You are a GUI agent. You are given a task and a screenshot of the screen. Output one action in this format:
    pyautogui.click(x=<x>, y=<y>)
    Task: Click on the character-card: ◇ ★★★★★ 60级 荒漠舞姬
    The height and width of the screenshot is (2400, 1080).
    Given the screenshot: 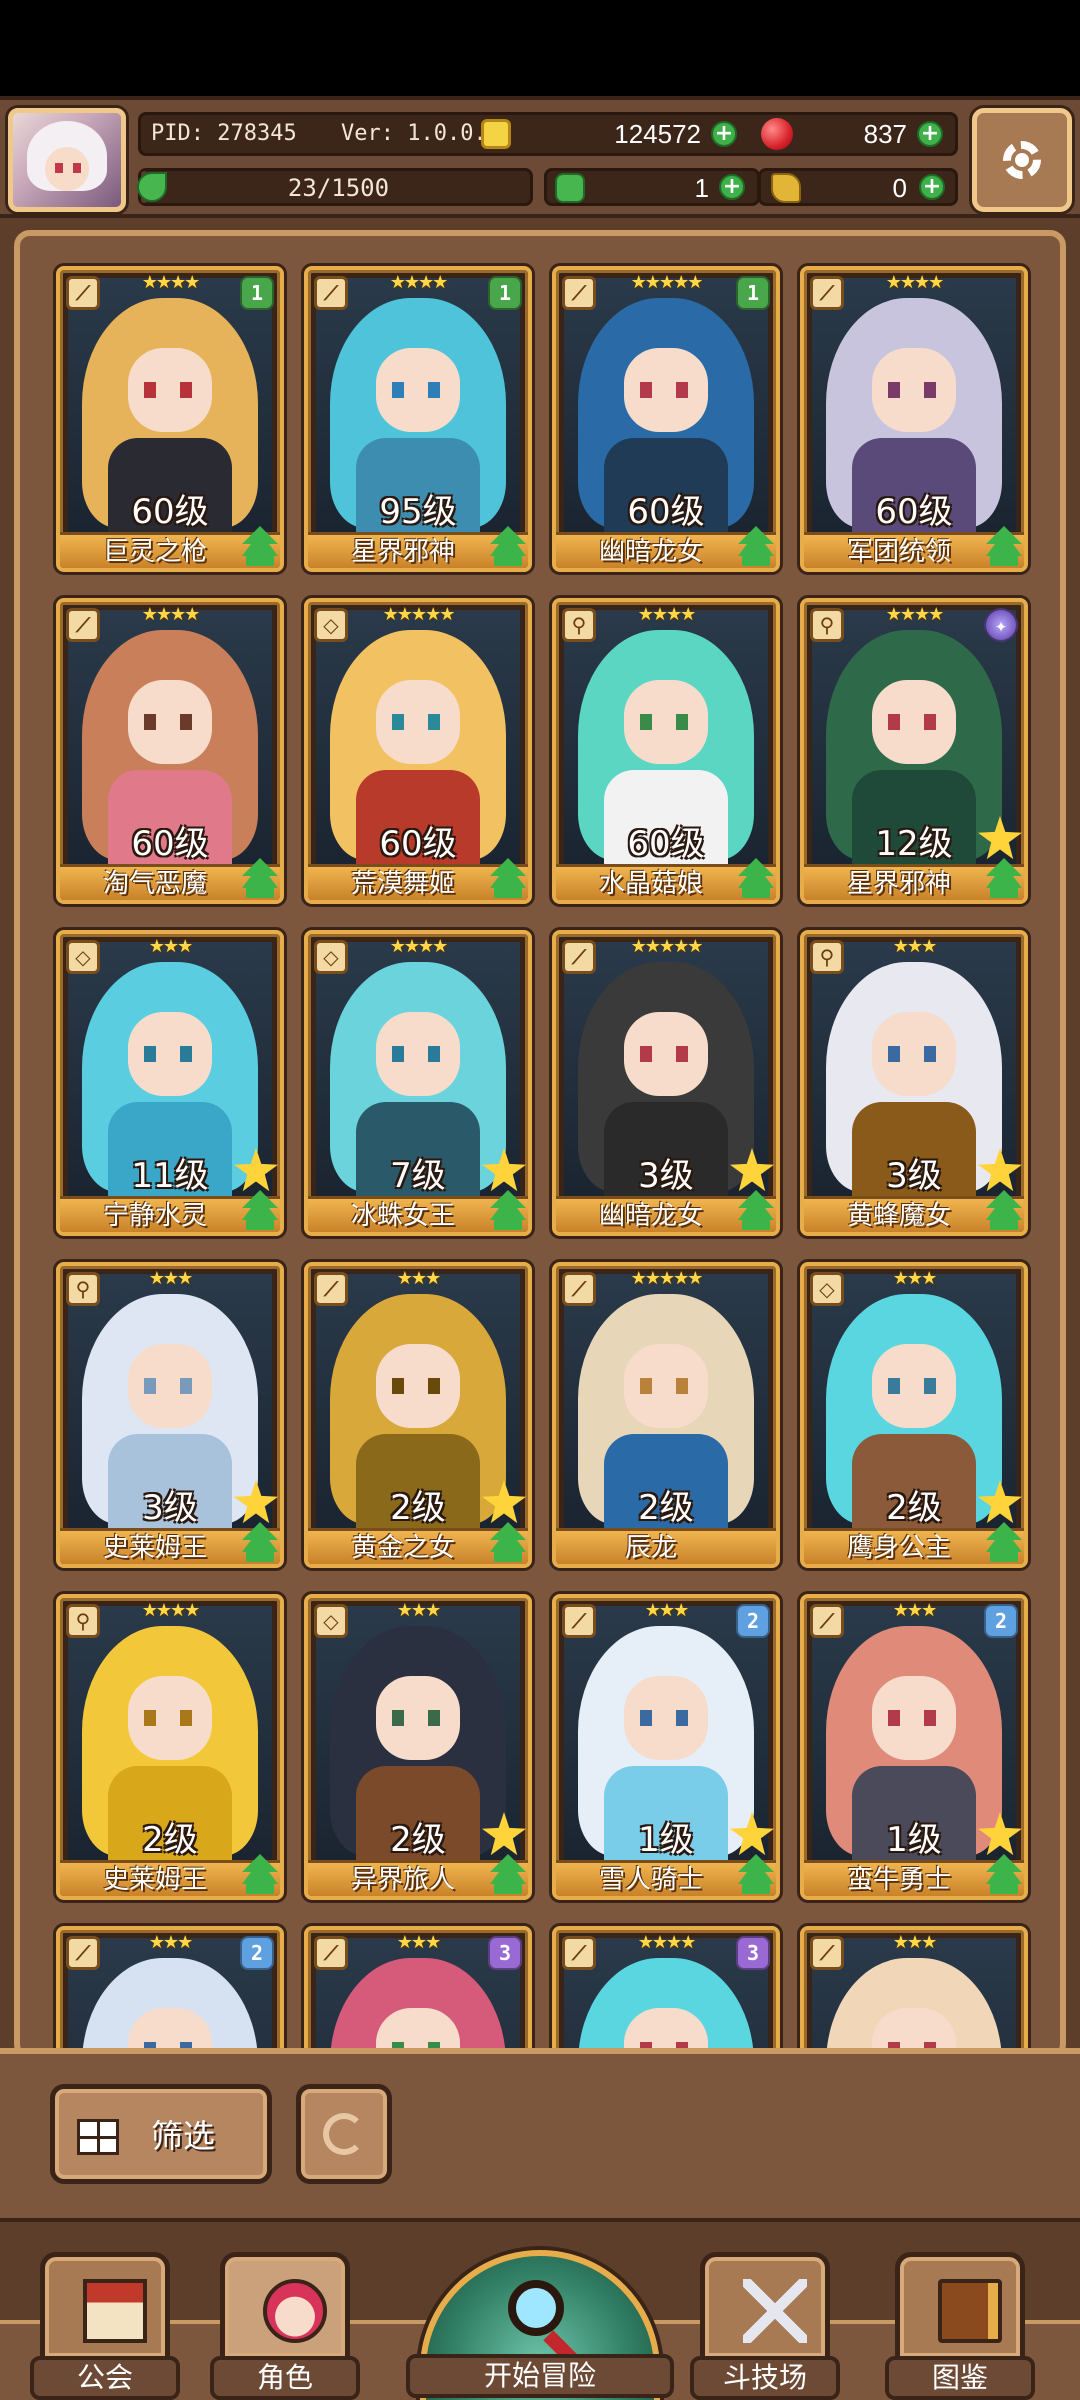 What is the action you would take?
    pyautogui.click(x=418, y=751)
    